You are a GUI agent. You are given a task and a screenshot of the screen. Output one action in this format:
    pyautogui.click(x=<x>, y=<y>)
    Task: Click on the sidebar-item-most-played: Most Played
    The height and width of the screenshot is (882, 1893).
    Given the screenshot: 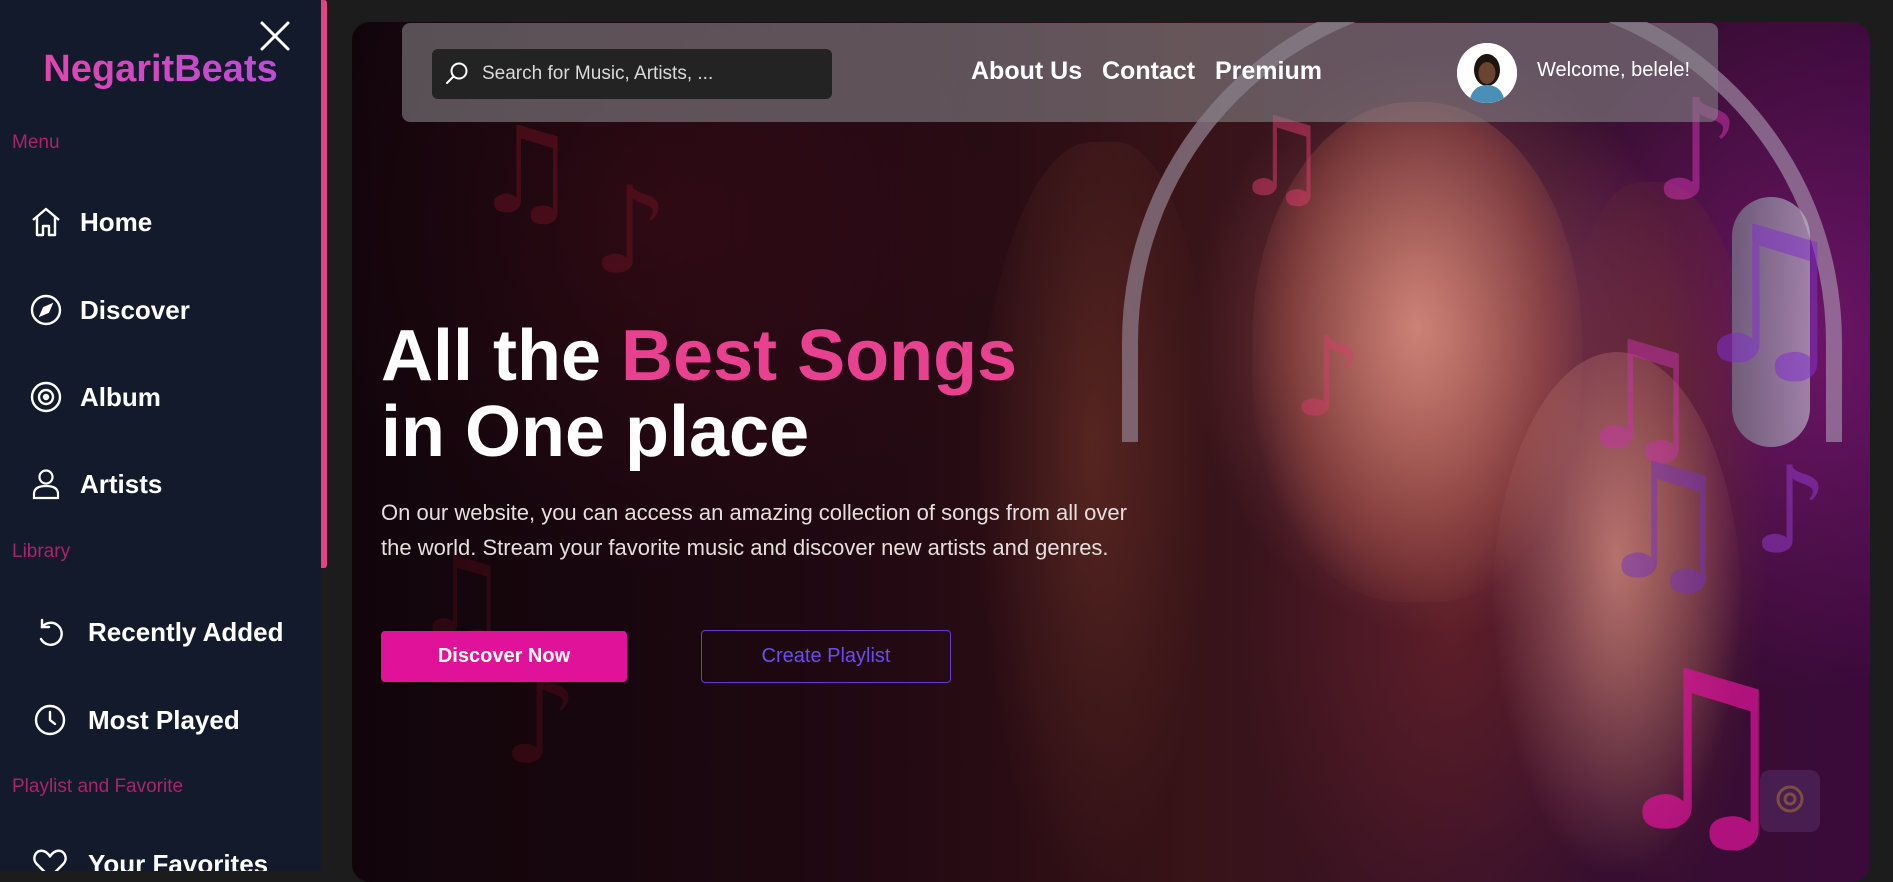 What is the action you would take?
    pyautogui.click(x=136, y=720)
    